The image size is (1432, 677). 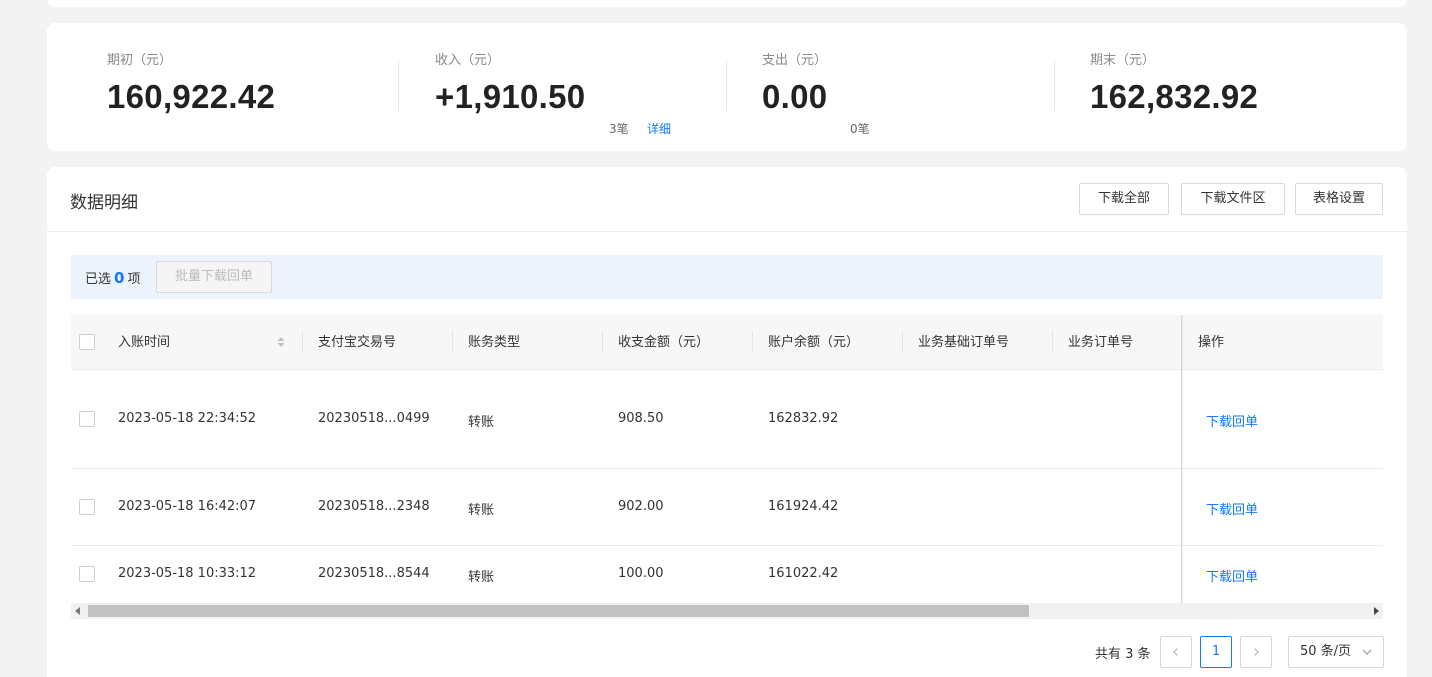 What do you see at coordinates (641, 418) in the screenshot?
I see `cell-amount: 908.50` at bounding box center [641, 418].